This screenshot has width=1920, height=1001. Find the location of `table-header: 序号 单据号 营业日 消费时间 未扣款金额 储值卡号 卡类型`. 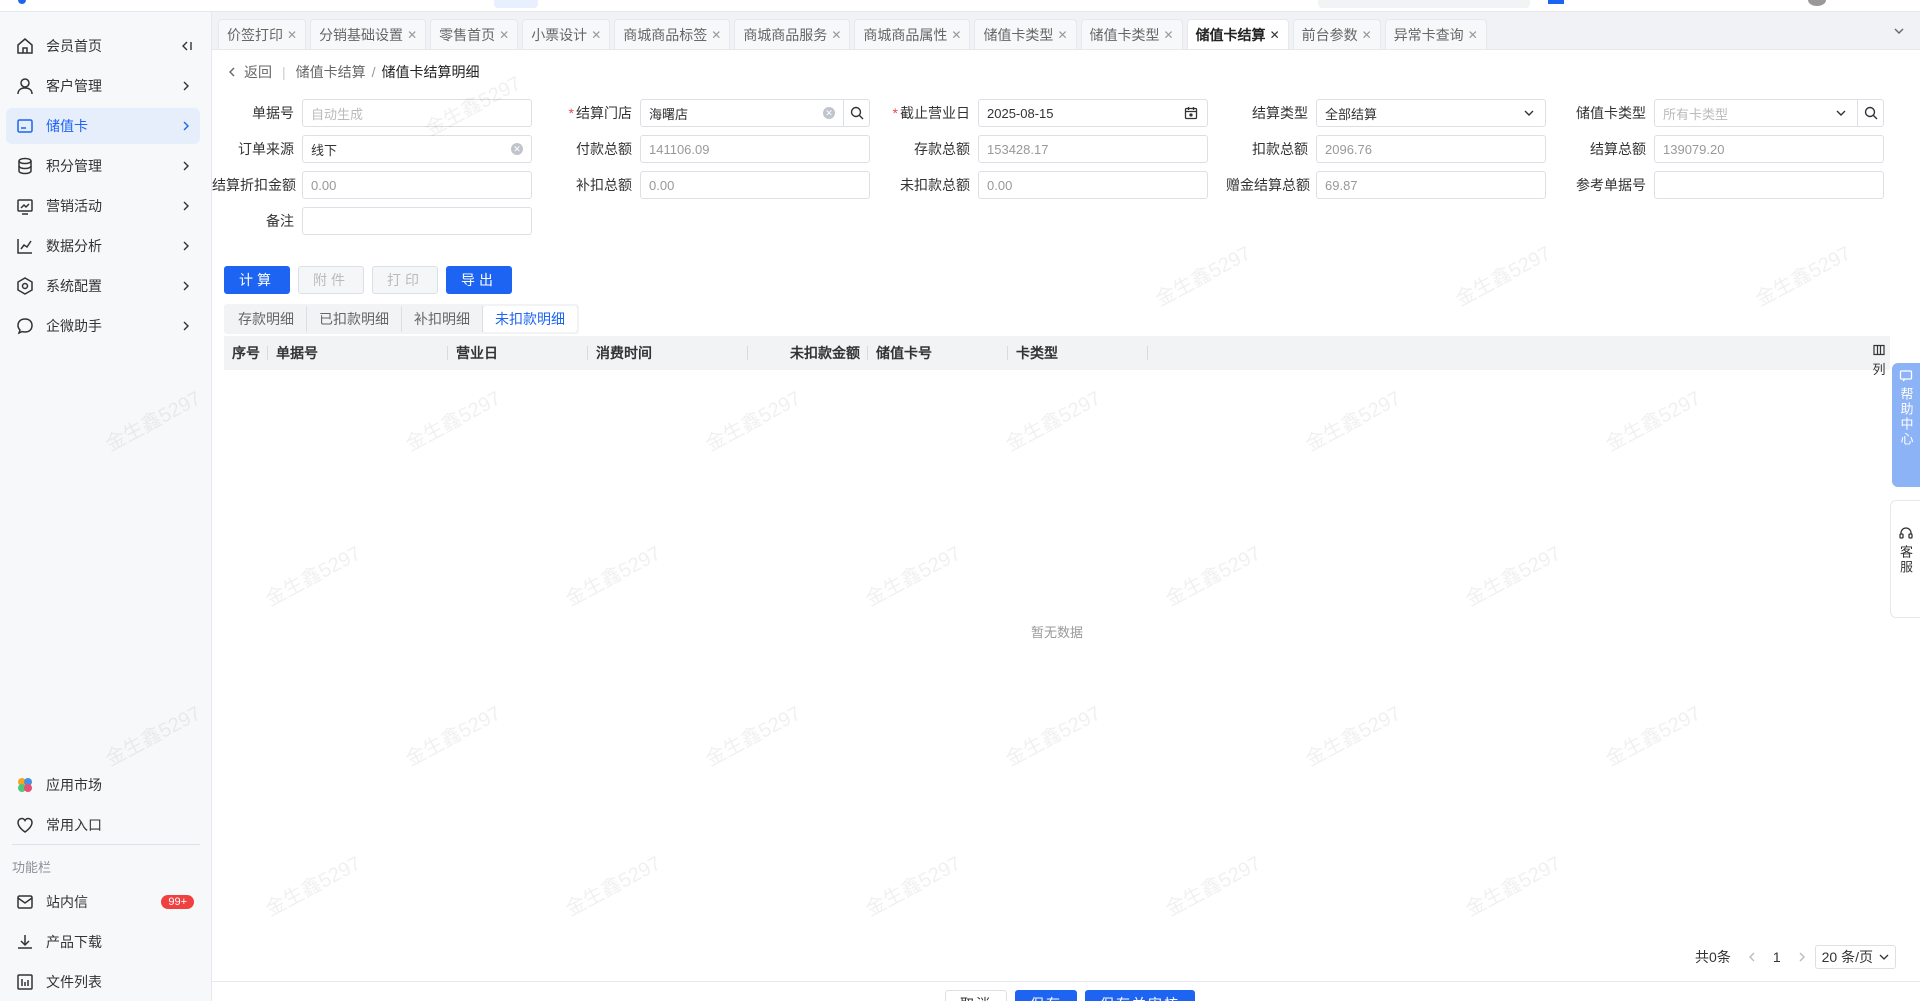

table-header: 序号 单据号 营业日 消费时间 未扣款金额 储值卡号 卡类型 is located at coordinates (1057, 353).